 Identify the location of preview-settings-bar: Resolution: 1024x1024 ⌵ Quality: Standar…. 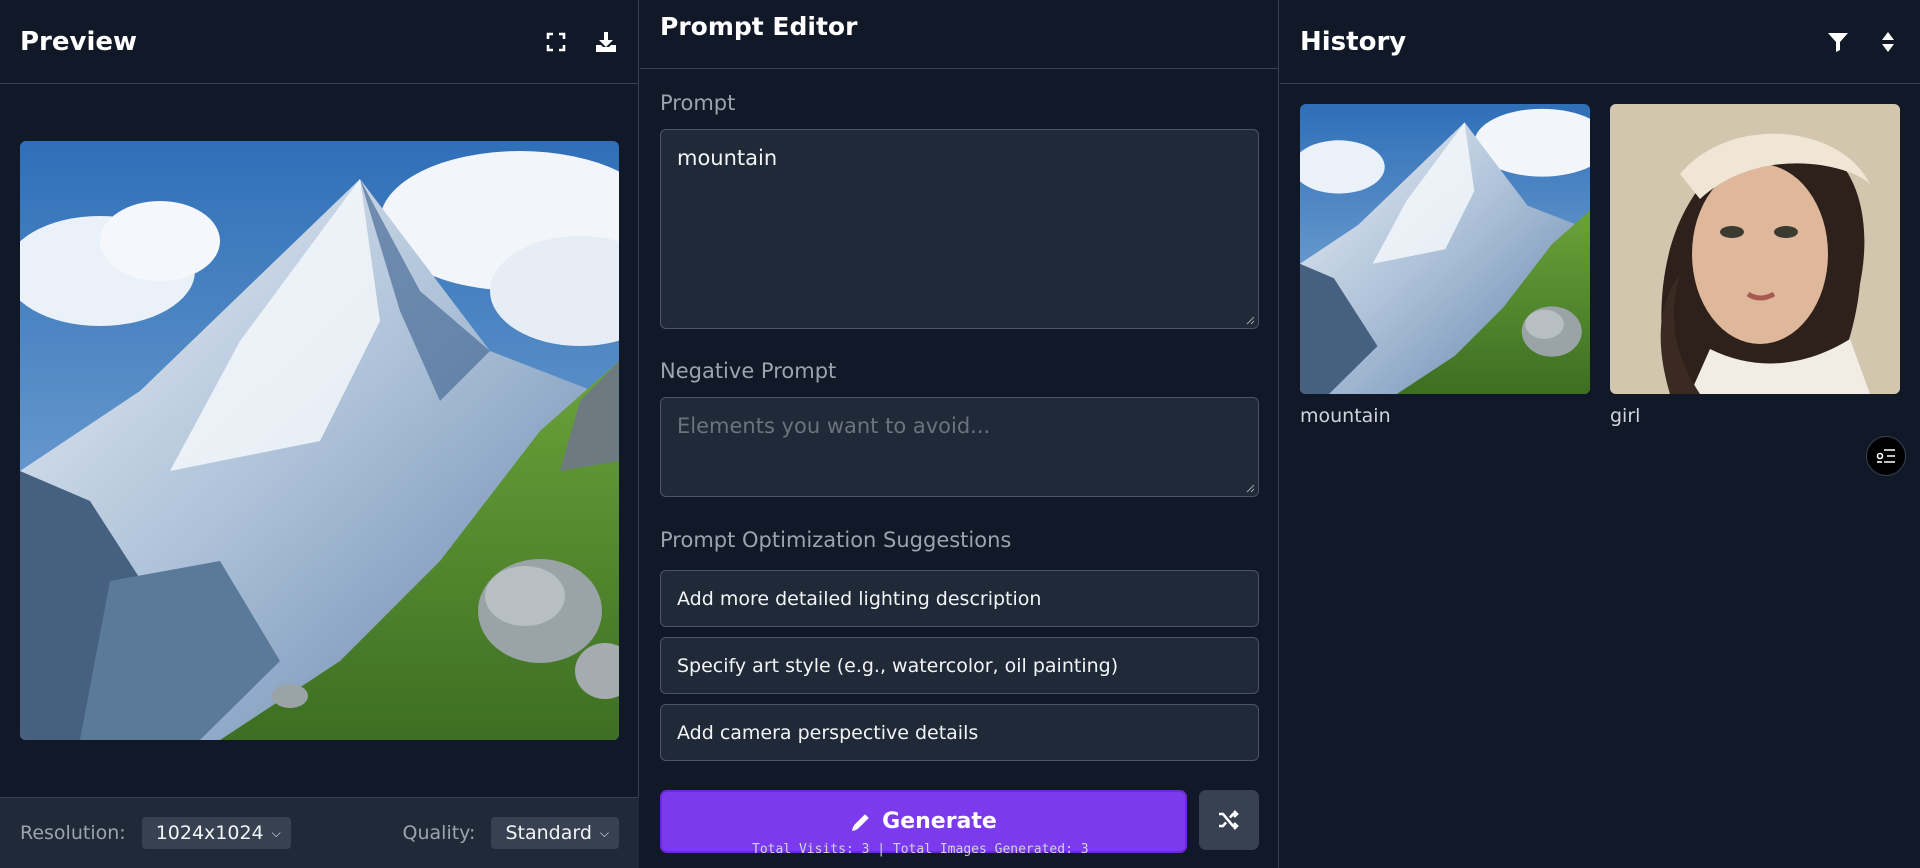
(319, 832).